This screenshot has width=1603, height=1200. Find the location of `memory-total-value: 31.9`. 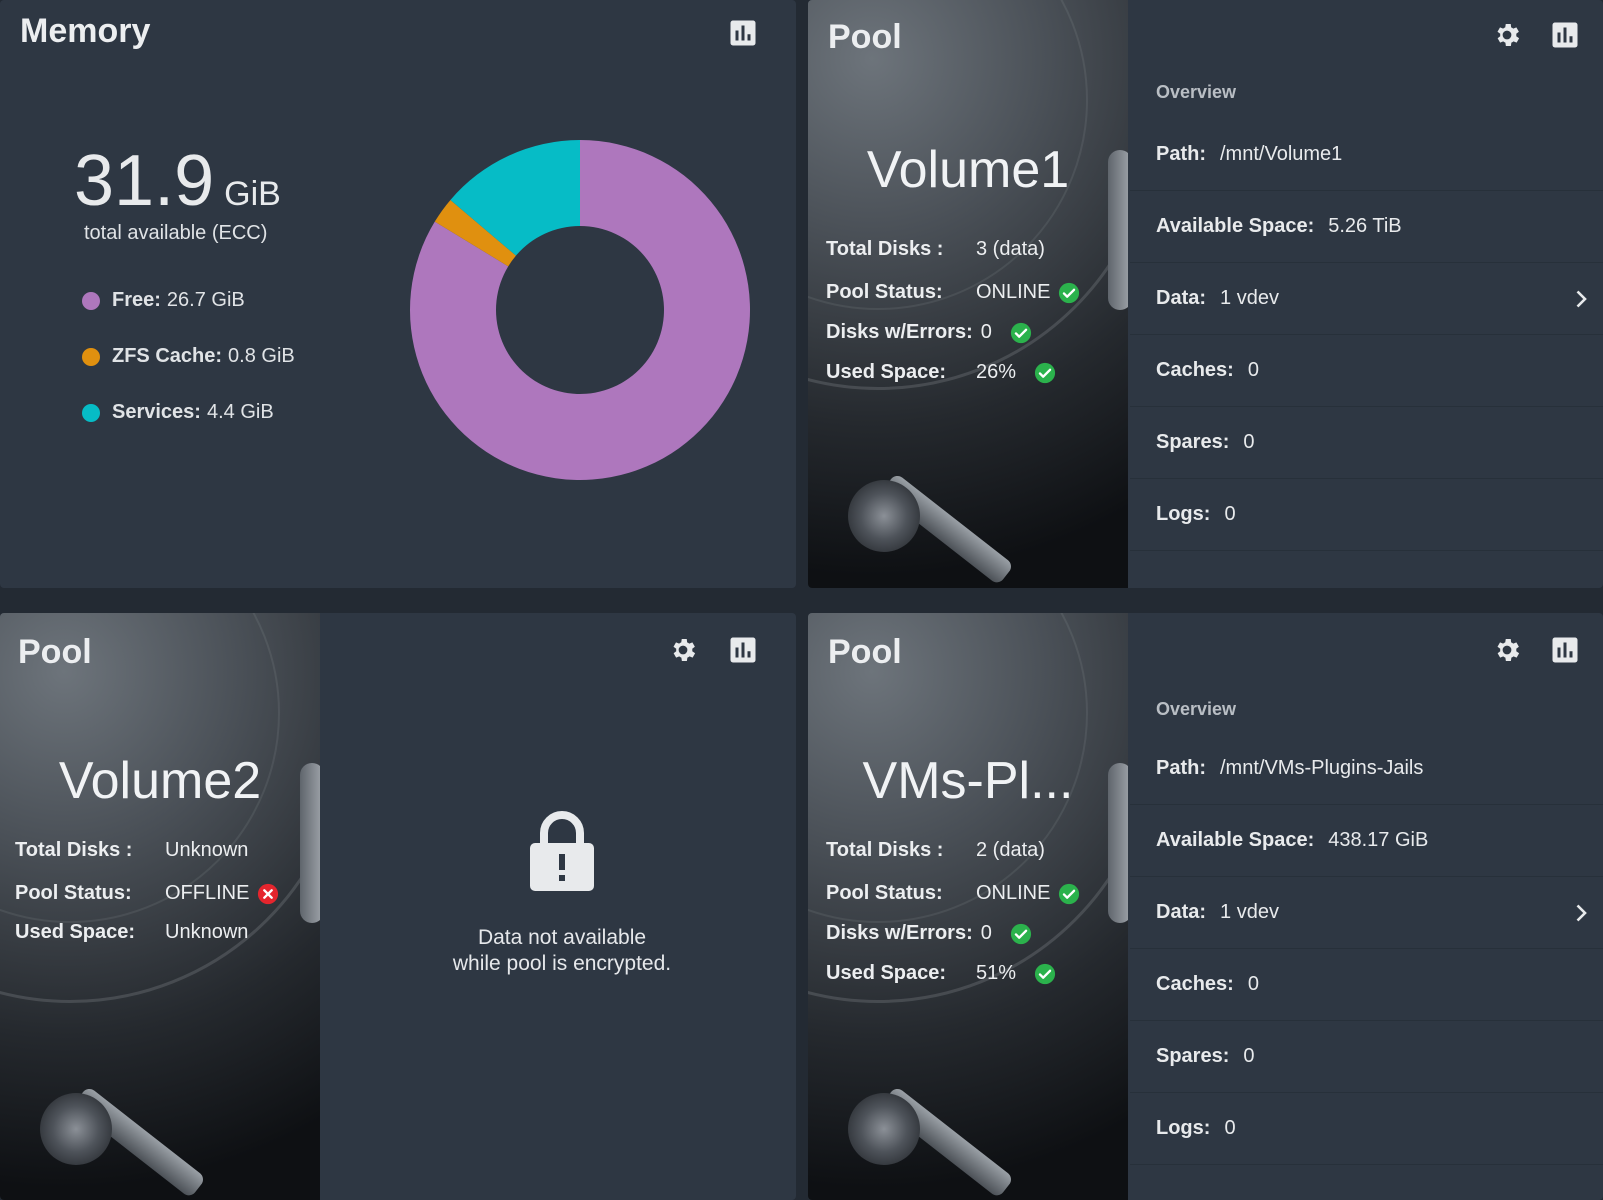

memory-total-value: 31.9 is located at coordinates (144, 181).